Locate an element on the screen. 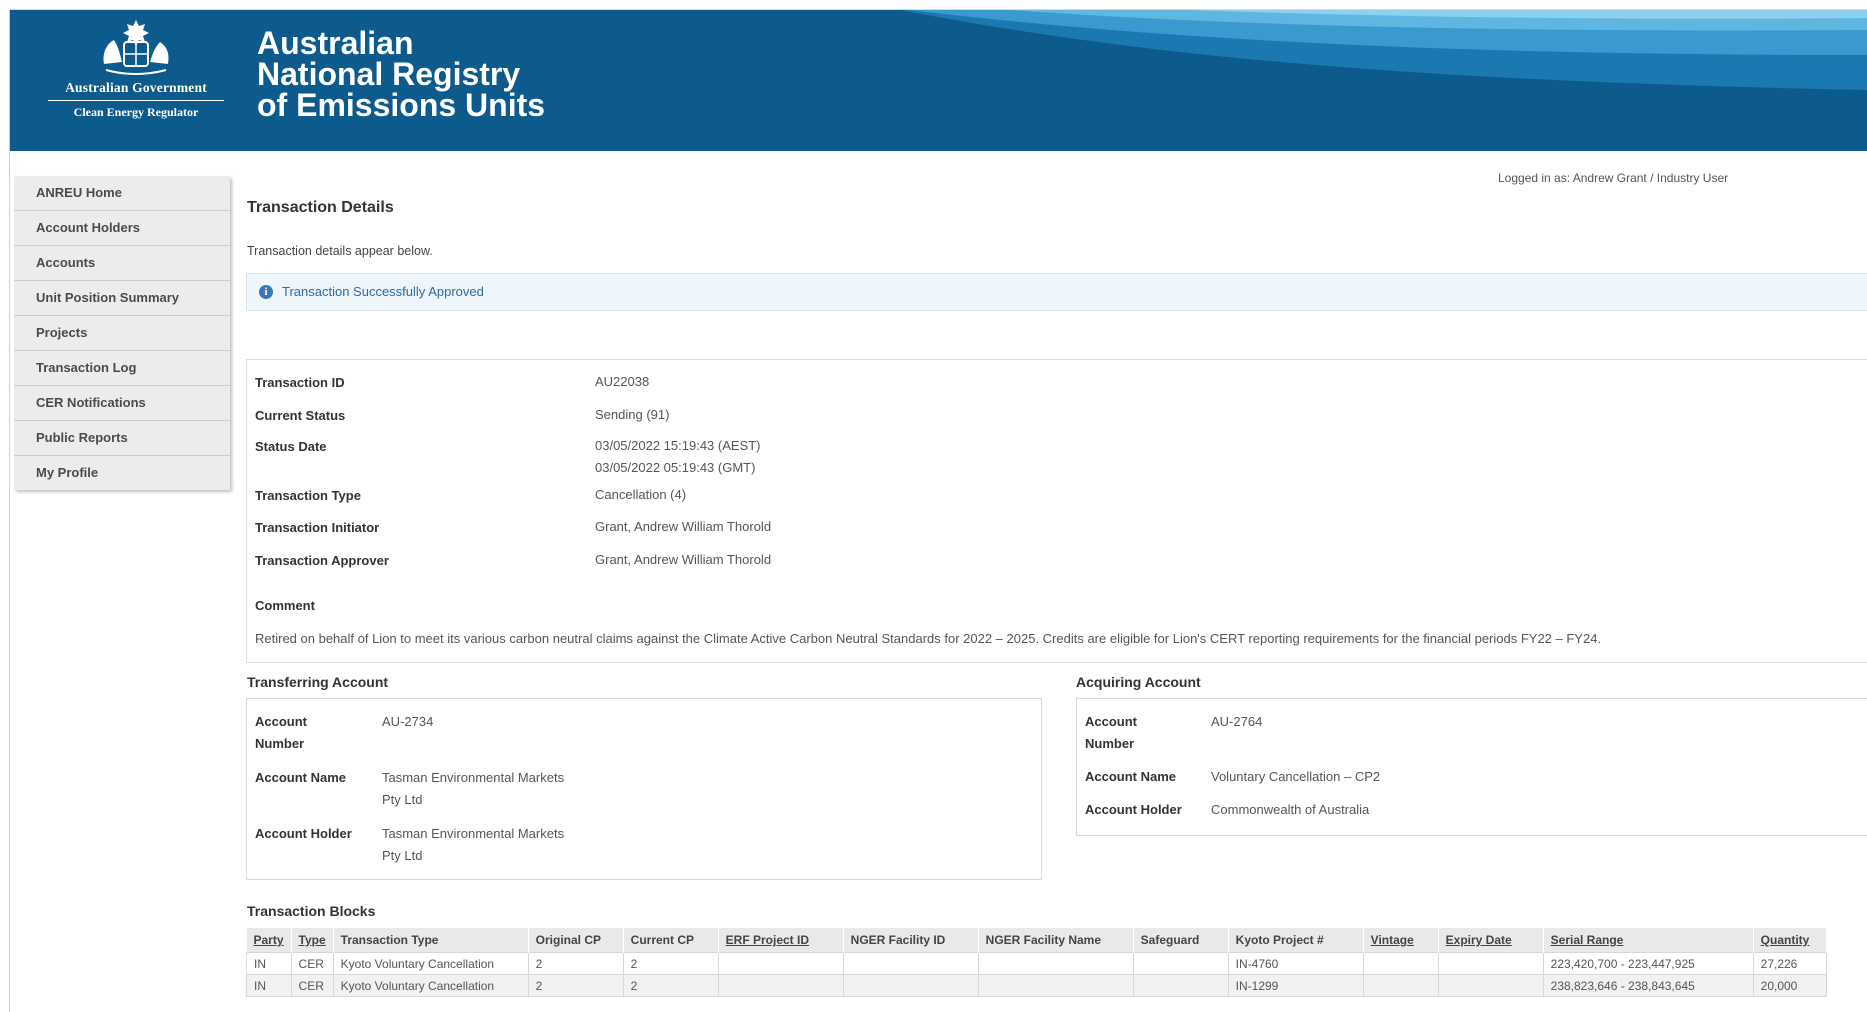  column-header-original-cp: Original CP is located at coordinates (576, 940).